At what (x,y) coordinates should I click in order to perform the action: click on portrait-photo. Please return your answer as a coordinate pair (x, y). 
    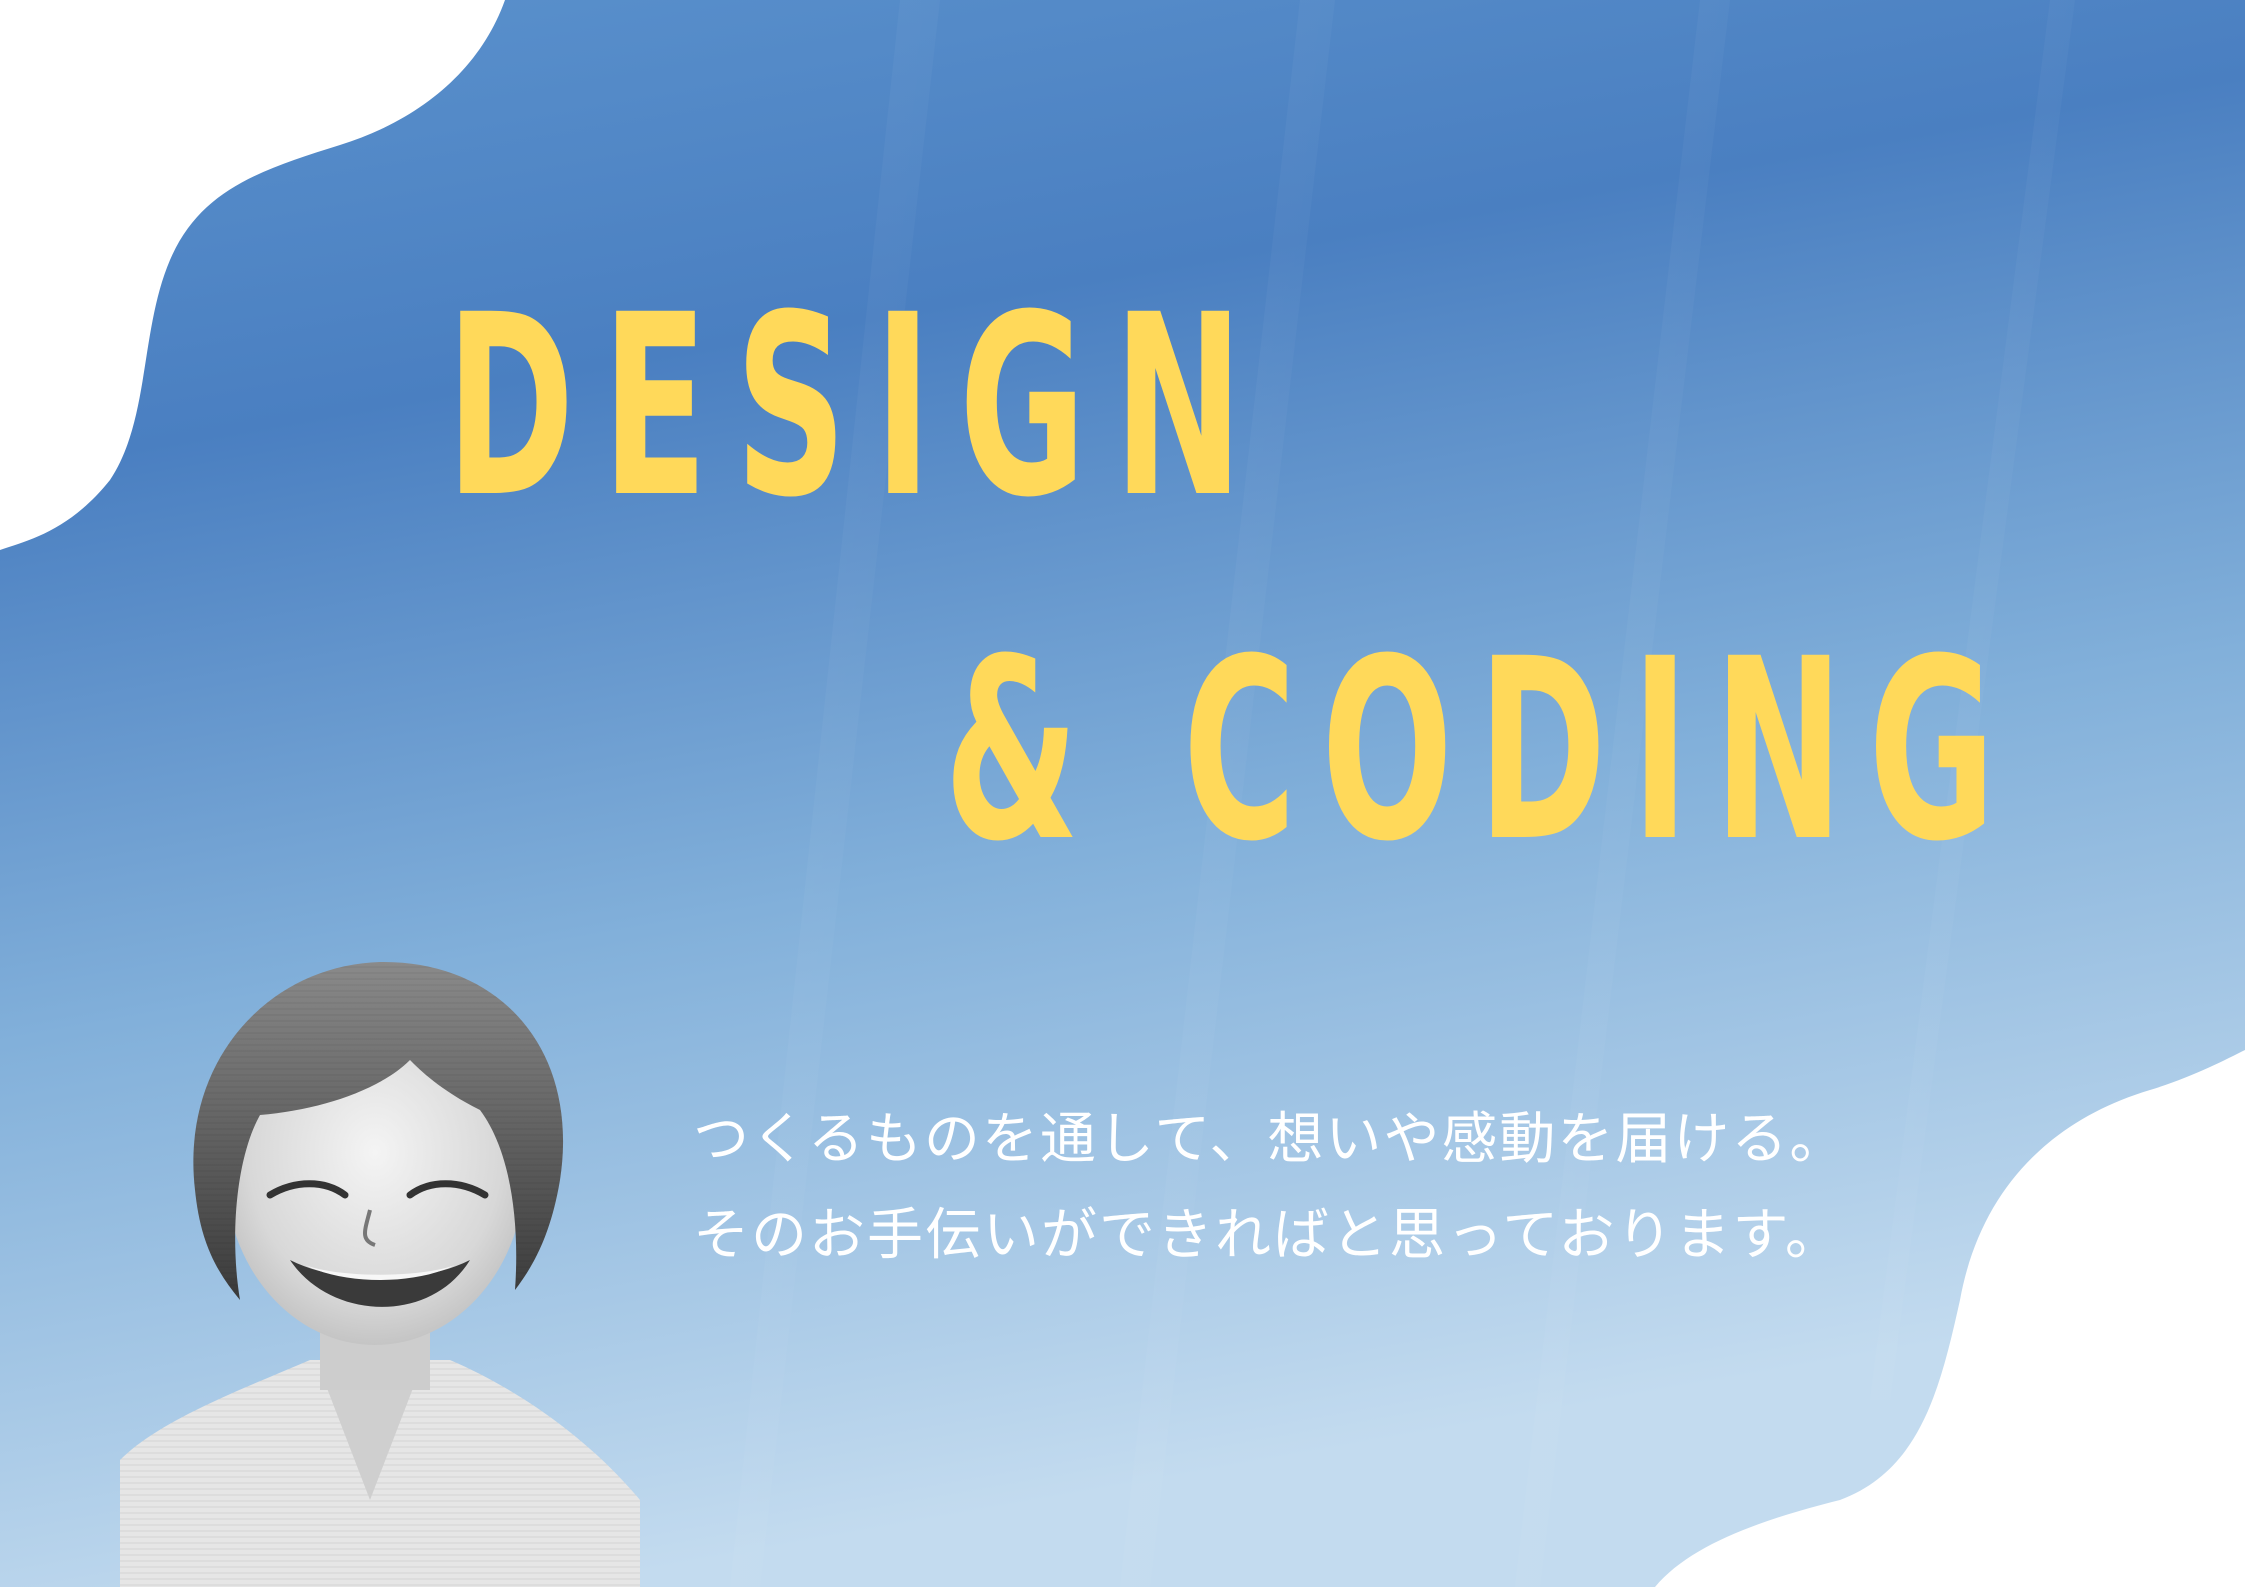
    Looking at the image, I should click on (380, 1274).